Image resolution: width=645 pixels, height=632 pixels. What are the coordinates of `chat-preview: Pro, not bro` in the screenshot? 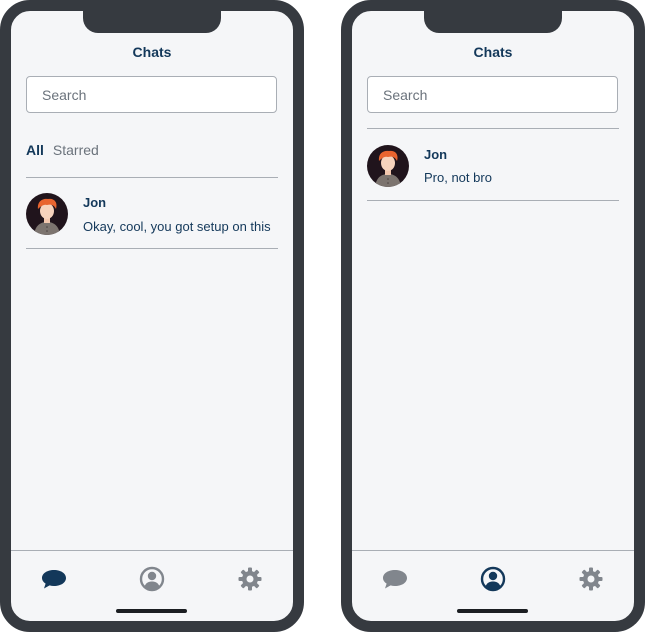 It's located at (458, 177).